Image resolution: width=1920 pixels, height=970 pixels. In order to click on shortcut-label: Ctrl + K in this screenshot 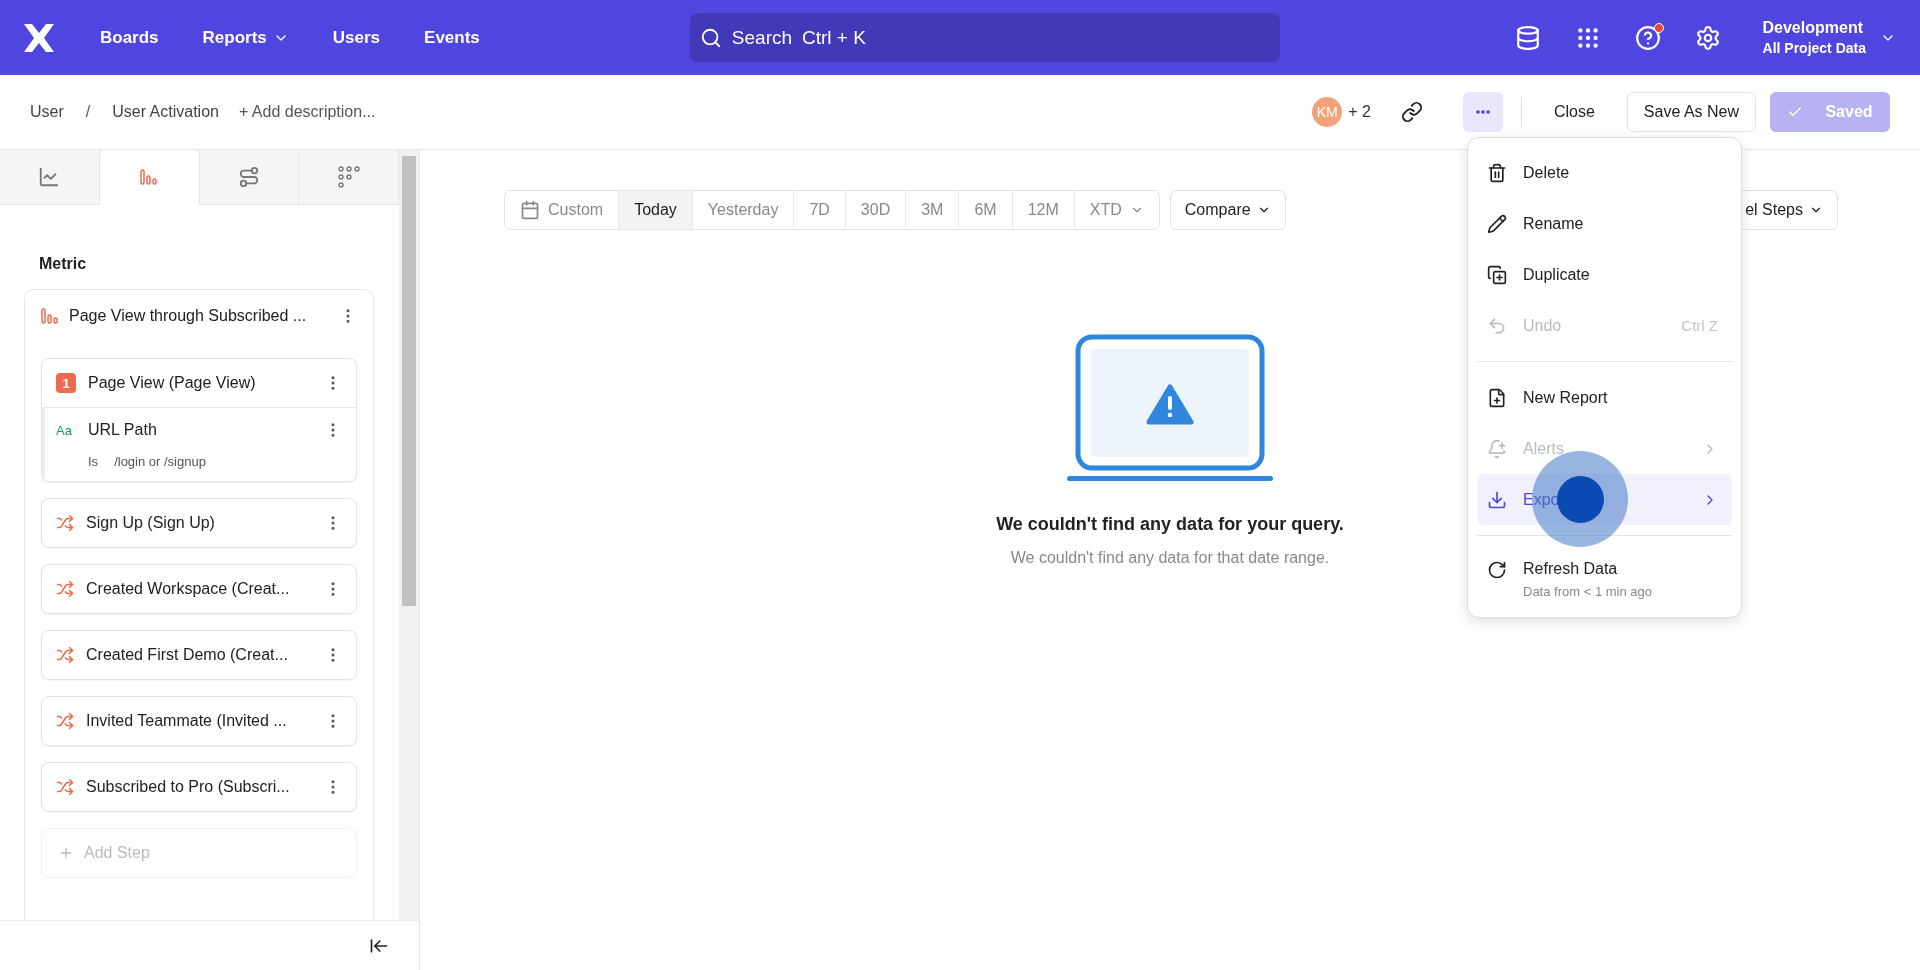, I will do `click(834, 37)`.